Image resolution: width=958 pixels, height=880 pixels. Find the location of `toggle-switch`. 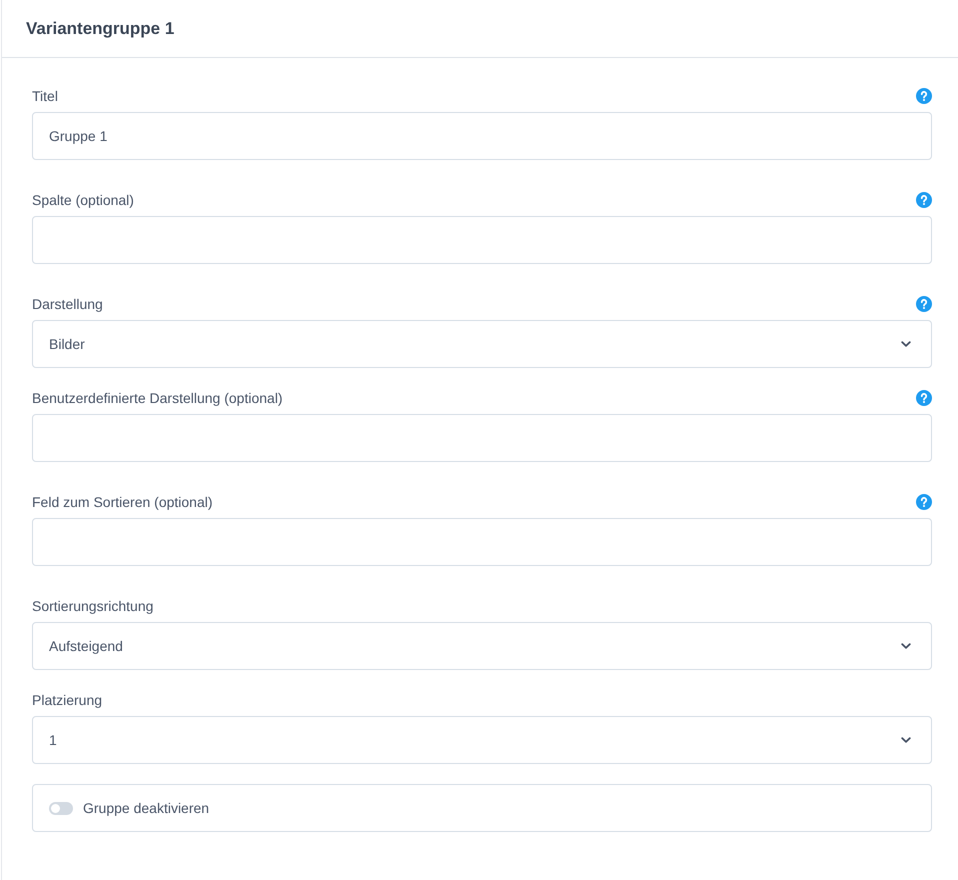

toggle-switch is located at coordinates (61, 808).